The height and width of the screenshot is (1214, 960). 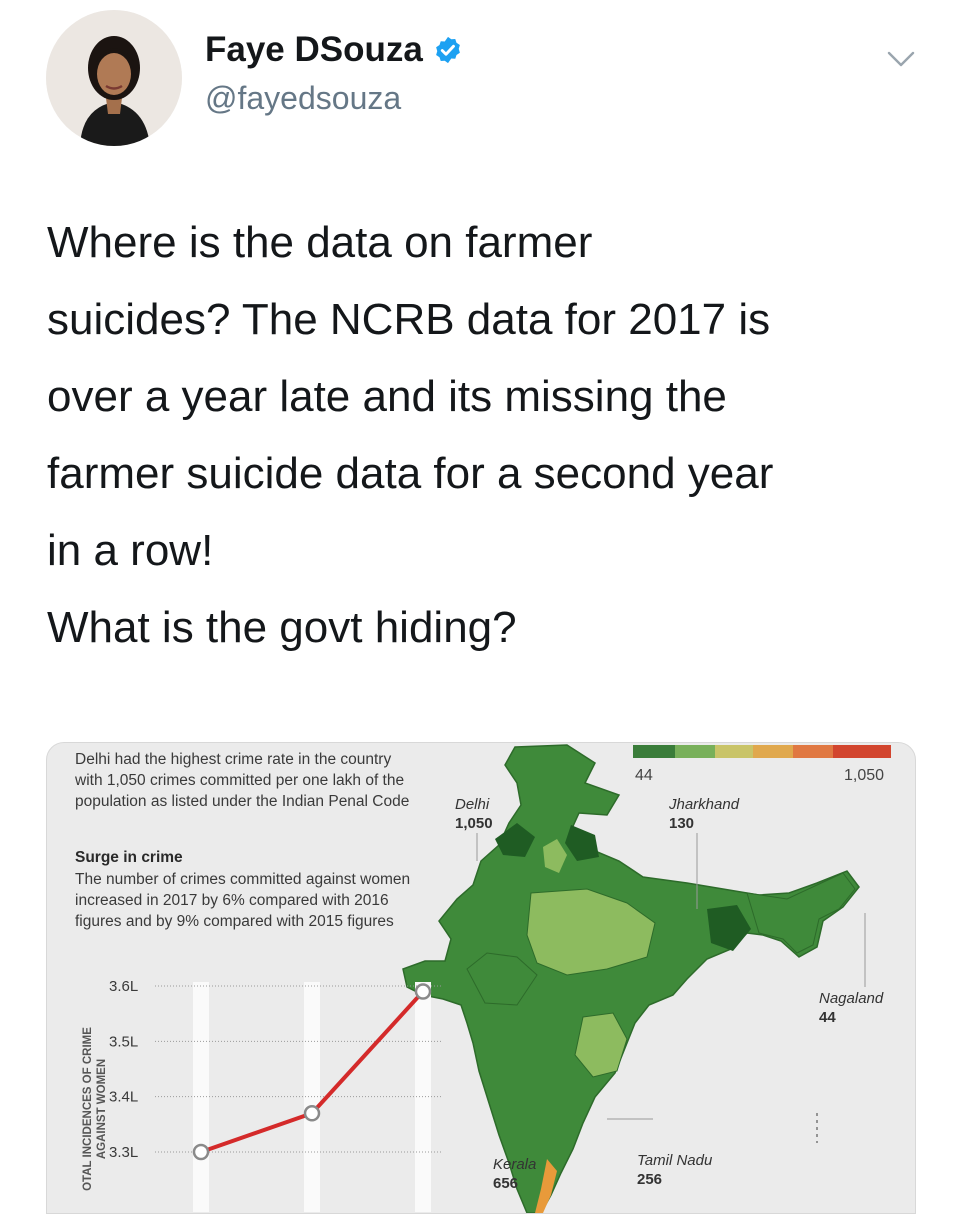 I want to click on tweet-line: over a year late and its missing the, so click(x=387, y=396).